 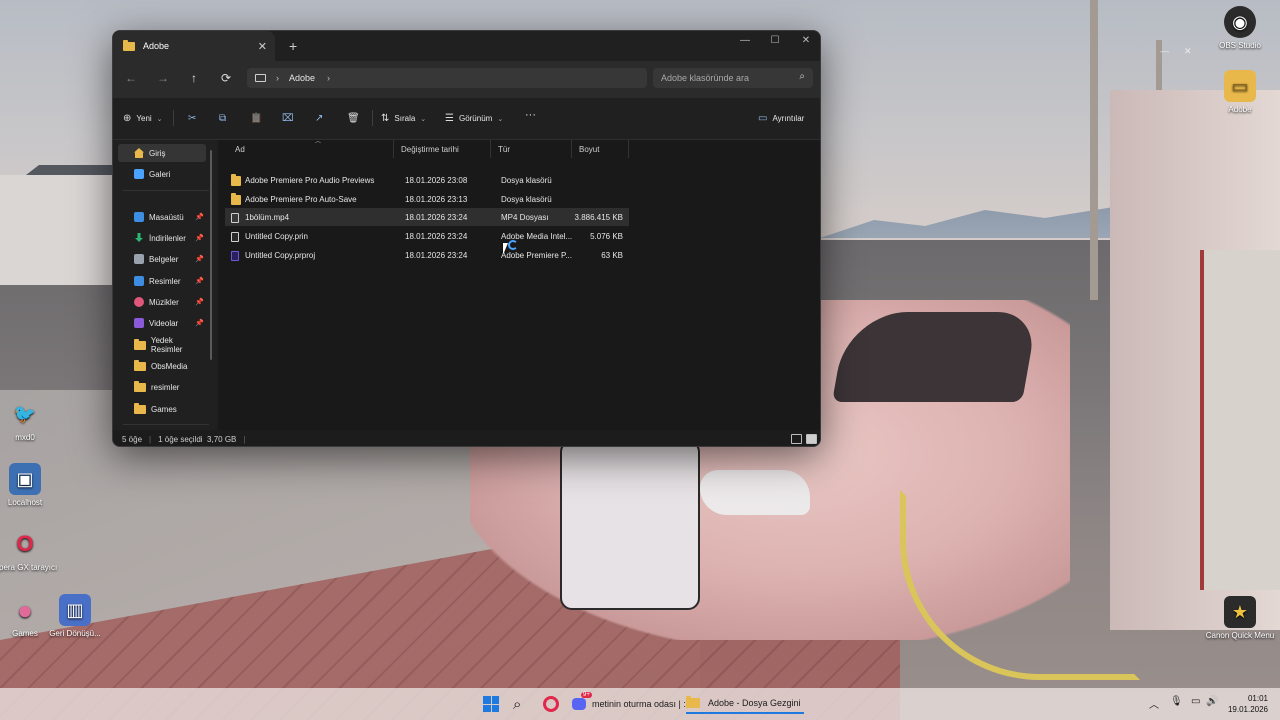 I want to click on sidebar-item-resimler: resimler, so click(x=162, y=387).